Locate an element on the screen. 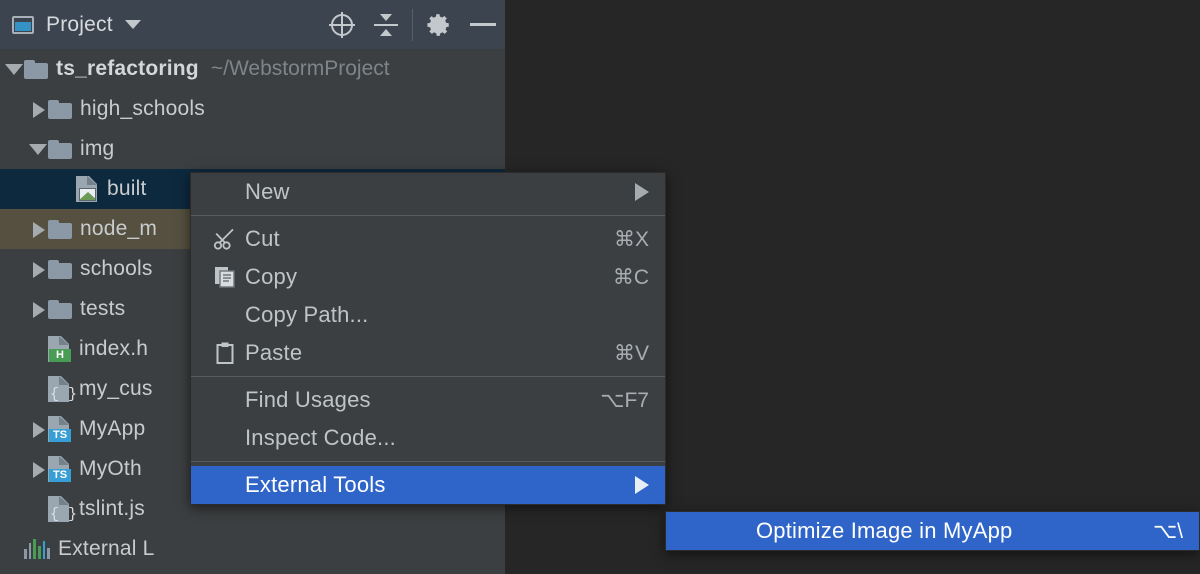  menu-item-shortcut: ⌥F7 is located at coordinates (624, 400).